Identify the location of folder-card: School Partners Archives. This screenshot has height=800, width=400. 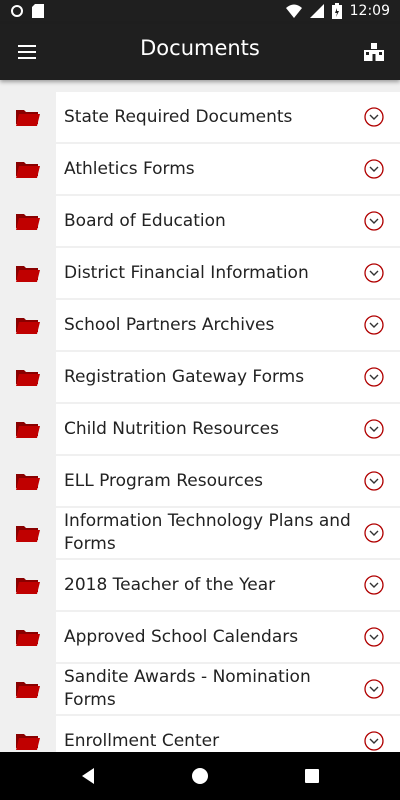
(228, 325).